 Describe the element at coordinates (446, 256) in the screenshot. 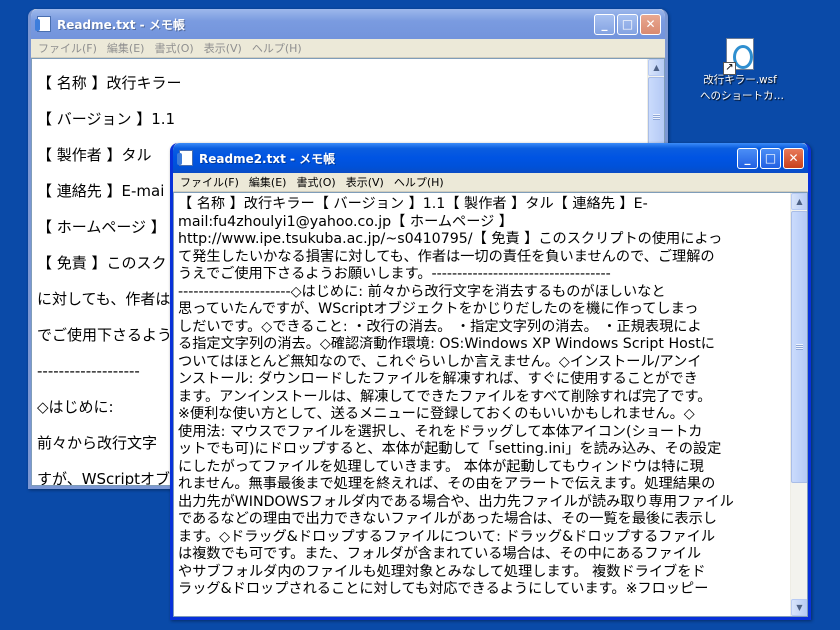

I see `text-line: て発生したいかなる損害に対しても、作者は一切の責任を負いませんので、ご理解の` at that location.